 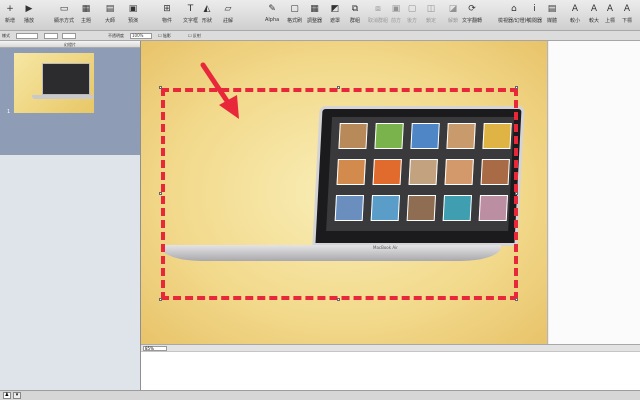 I want to click on opacity-label: 不透明度, so click(x=116, y=35).